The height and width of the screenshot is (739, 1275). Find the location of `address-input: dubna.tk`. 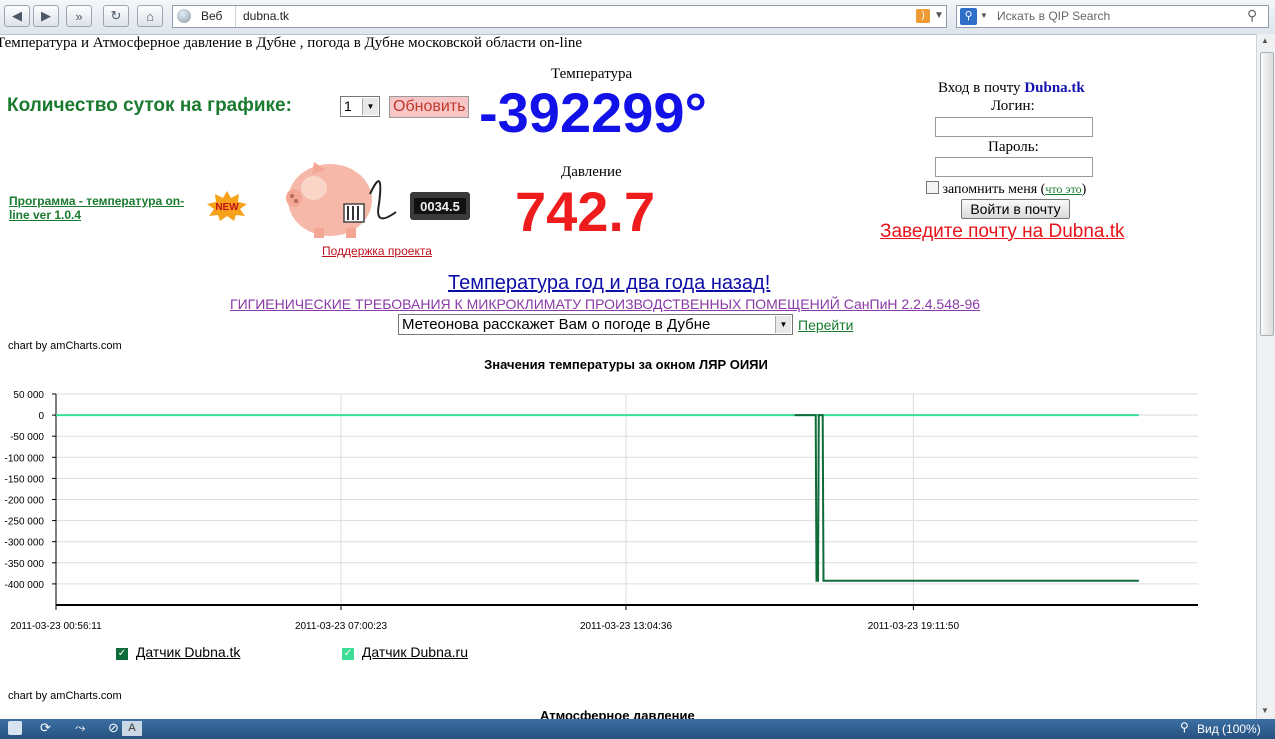

address-input: dubna.tk is located at coordinates (266, 16).